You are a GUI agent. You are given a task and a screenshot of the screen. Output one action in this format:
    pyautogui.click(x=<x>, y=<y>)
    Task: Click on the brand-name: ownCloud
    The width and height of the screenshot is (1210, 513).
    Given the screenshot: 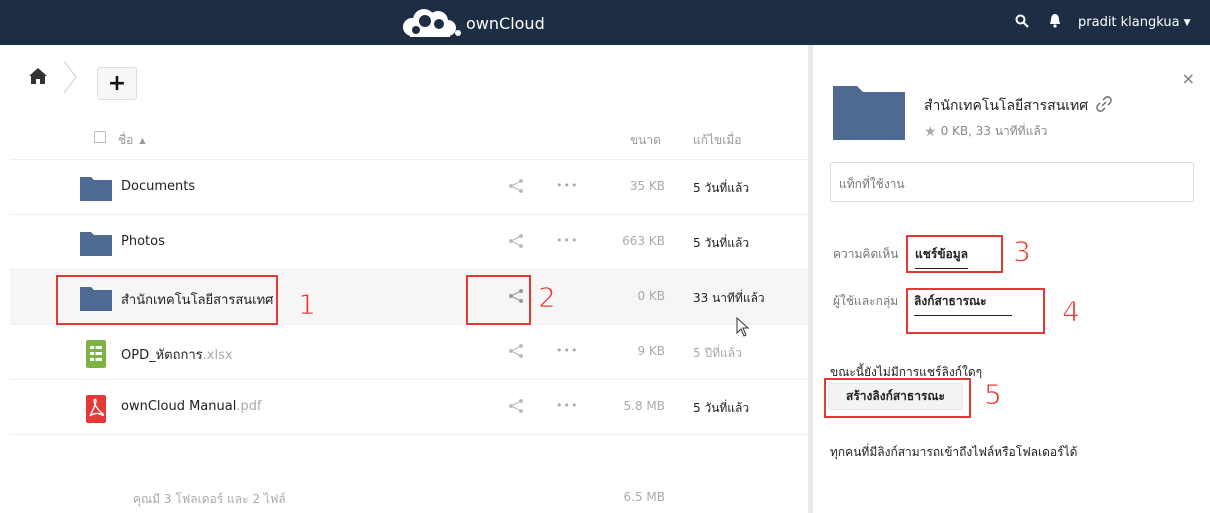 What is the action you would take?
    pyautogui.click(x=505, y=23)
    